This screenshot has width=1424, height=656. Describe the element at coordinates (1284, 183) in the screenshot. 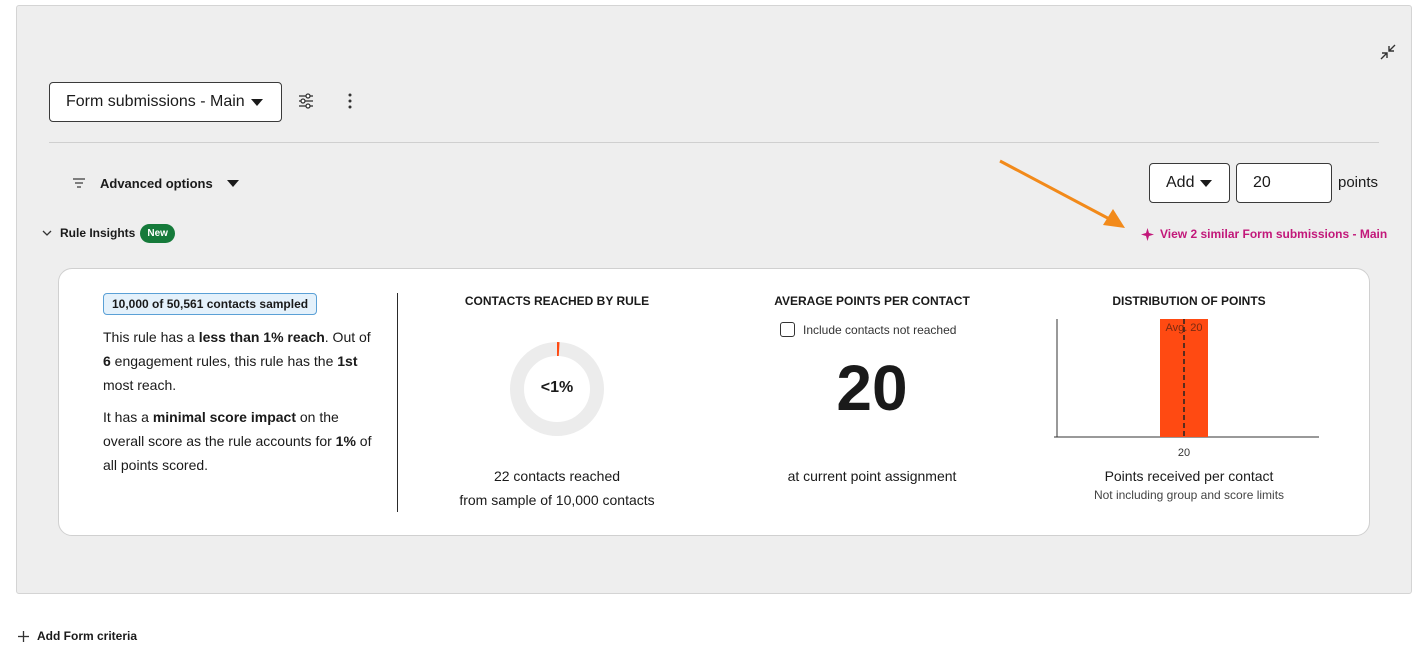

I see `points-input` at that location.